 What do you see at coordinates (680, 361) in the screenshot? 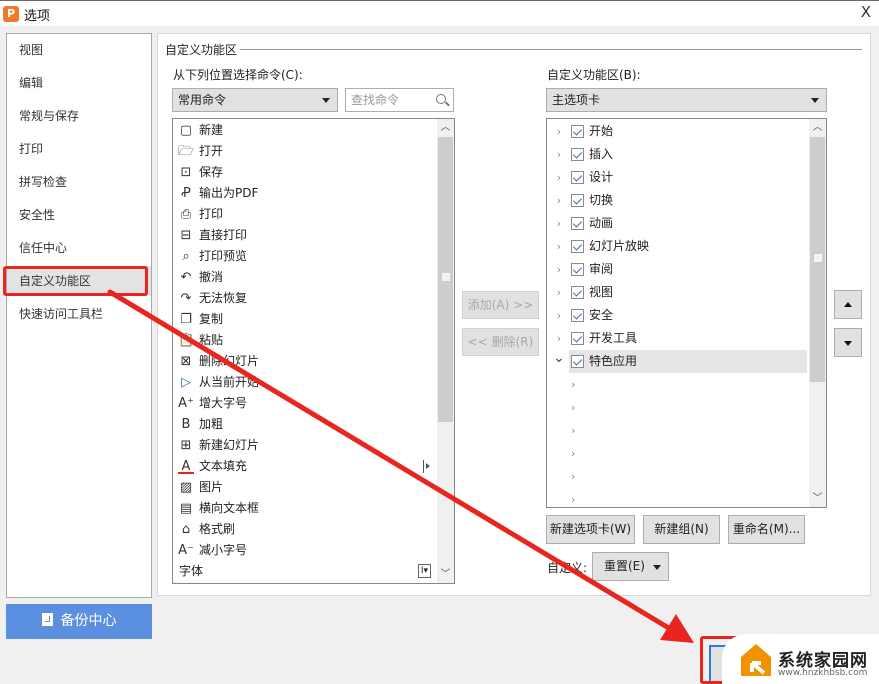
I see `ribbon-tab-item: ⌄ 特色应用` at bounding box center [680, 361].